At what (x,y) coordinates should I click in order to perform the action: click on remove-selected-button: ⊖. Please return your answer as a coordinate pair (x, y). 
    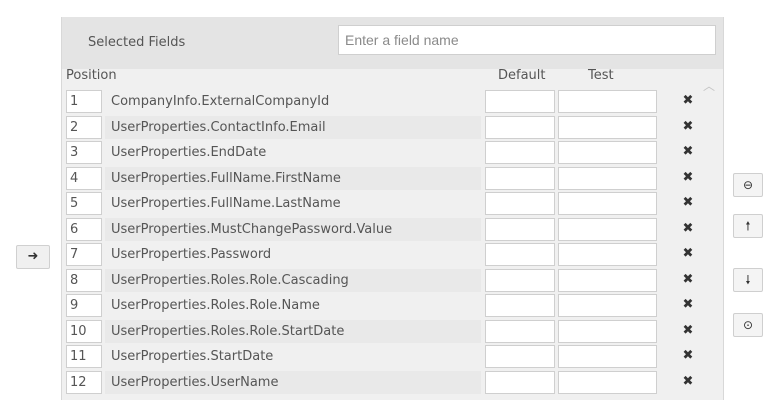
    Looking at the image, I should click on (748, 185).